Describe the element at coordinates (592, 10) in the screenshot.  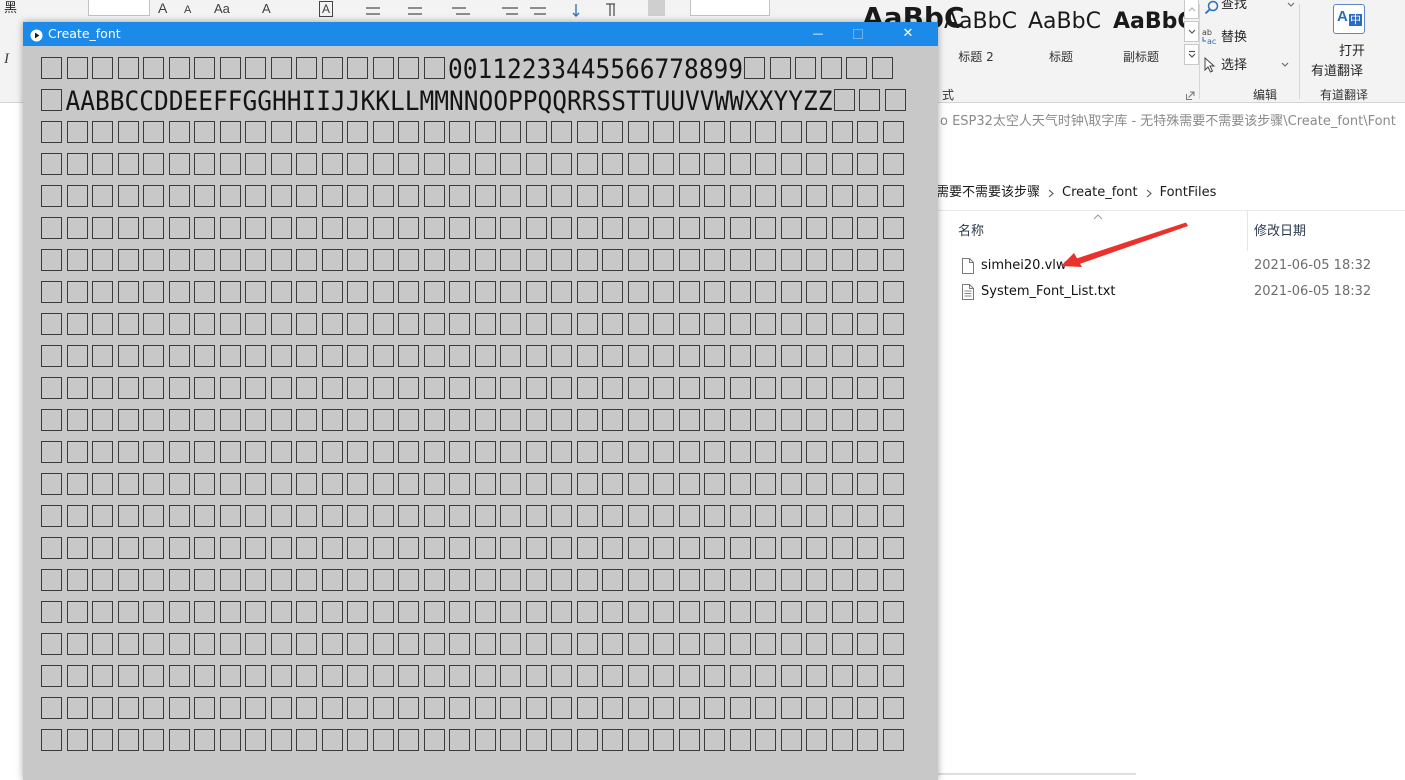
I see `sort-and-marks-icon` at that location.